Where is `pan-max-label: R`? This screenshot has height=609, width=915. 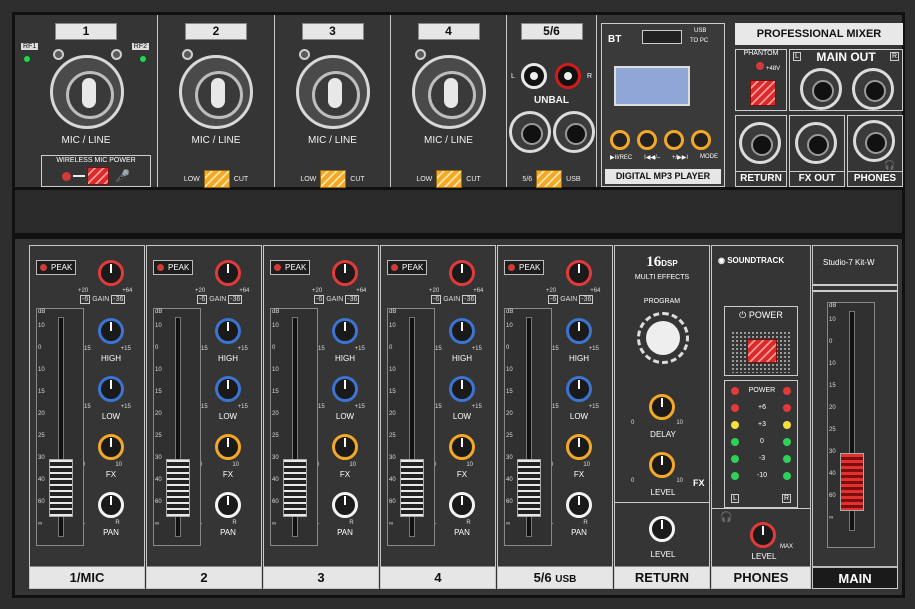 pan-max-label: R is located at coordinates (351, 523).